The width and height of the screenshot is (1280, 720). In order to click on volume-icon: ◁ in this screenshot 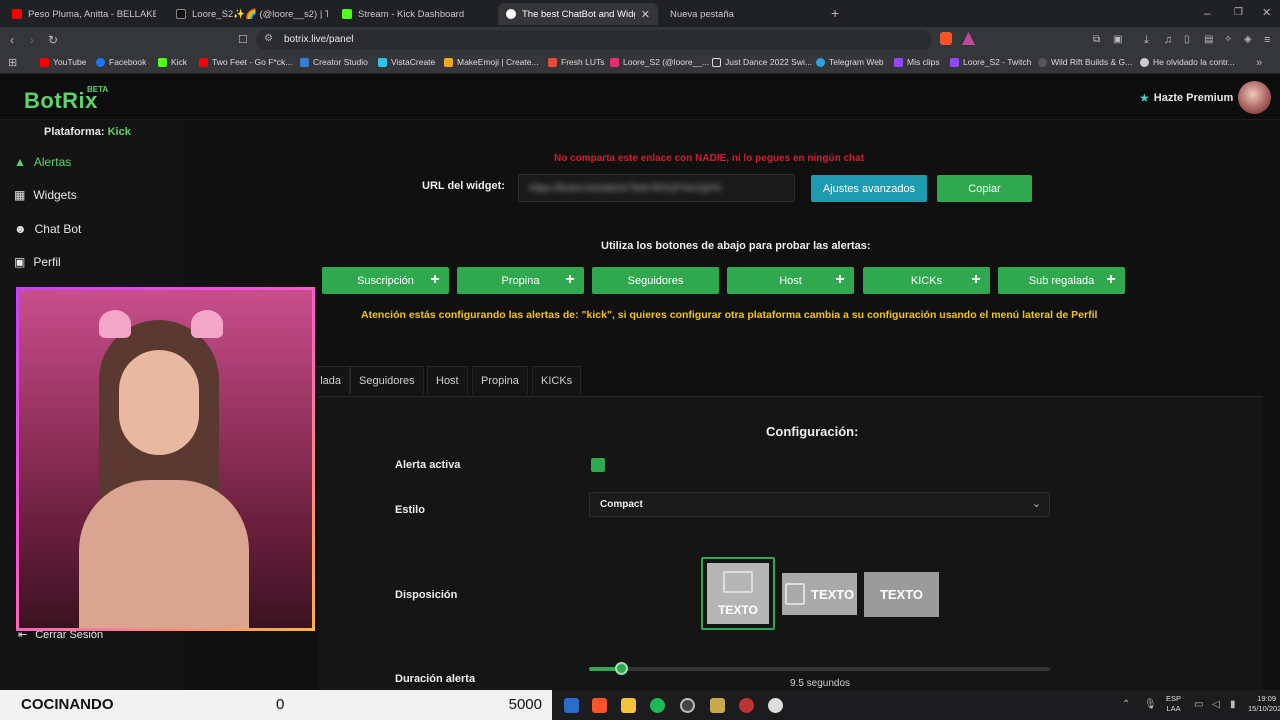, I will do `click(1216, 705)`.